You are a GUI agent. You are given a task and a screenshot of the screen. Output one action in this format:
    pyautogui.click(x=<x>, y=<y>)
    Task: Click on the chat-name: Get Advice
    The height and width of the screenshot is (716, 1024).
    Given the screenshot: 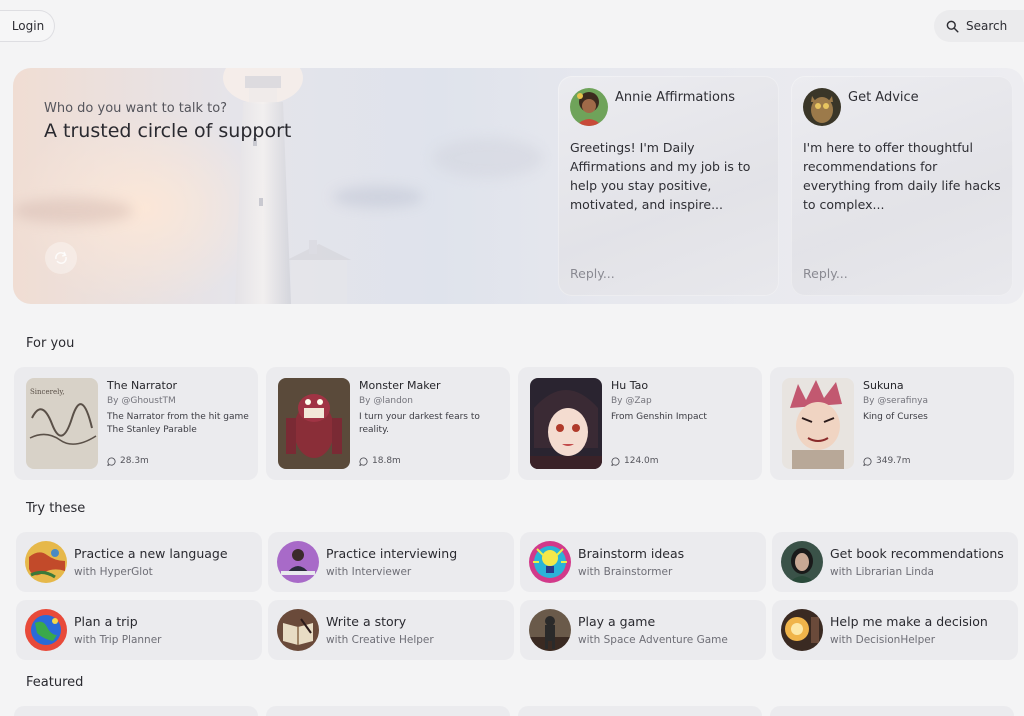 What is the action you would take?
    pyautogui.click(x=883, y=97)
    